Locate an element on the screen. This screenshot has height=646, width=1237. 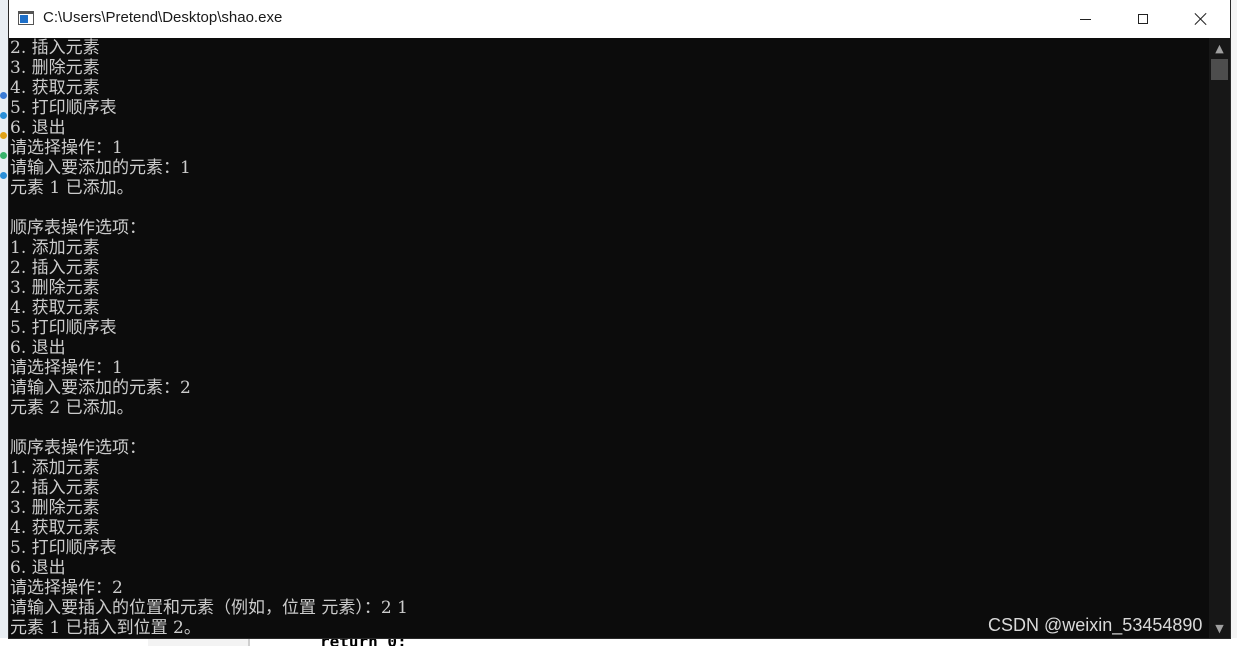
window-title: C:\Users\Pretend\Desktop\shao.exe is located at coordinates (163, 17).